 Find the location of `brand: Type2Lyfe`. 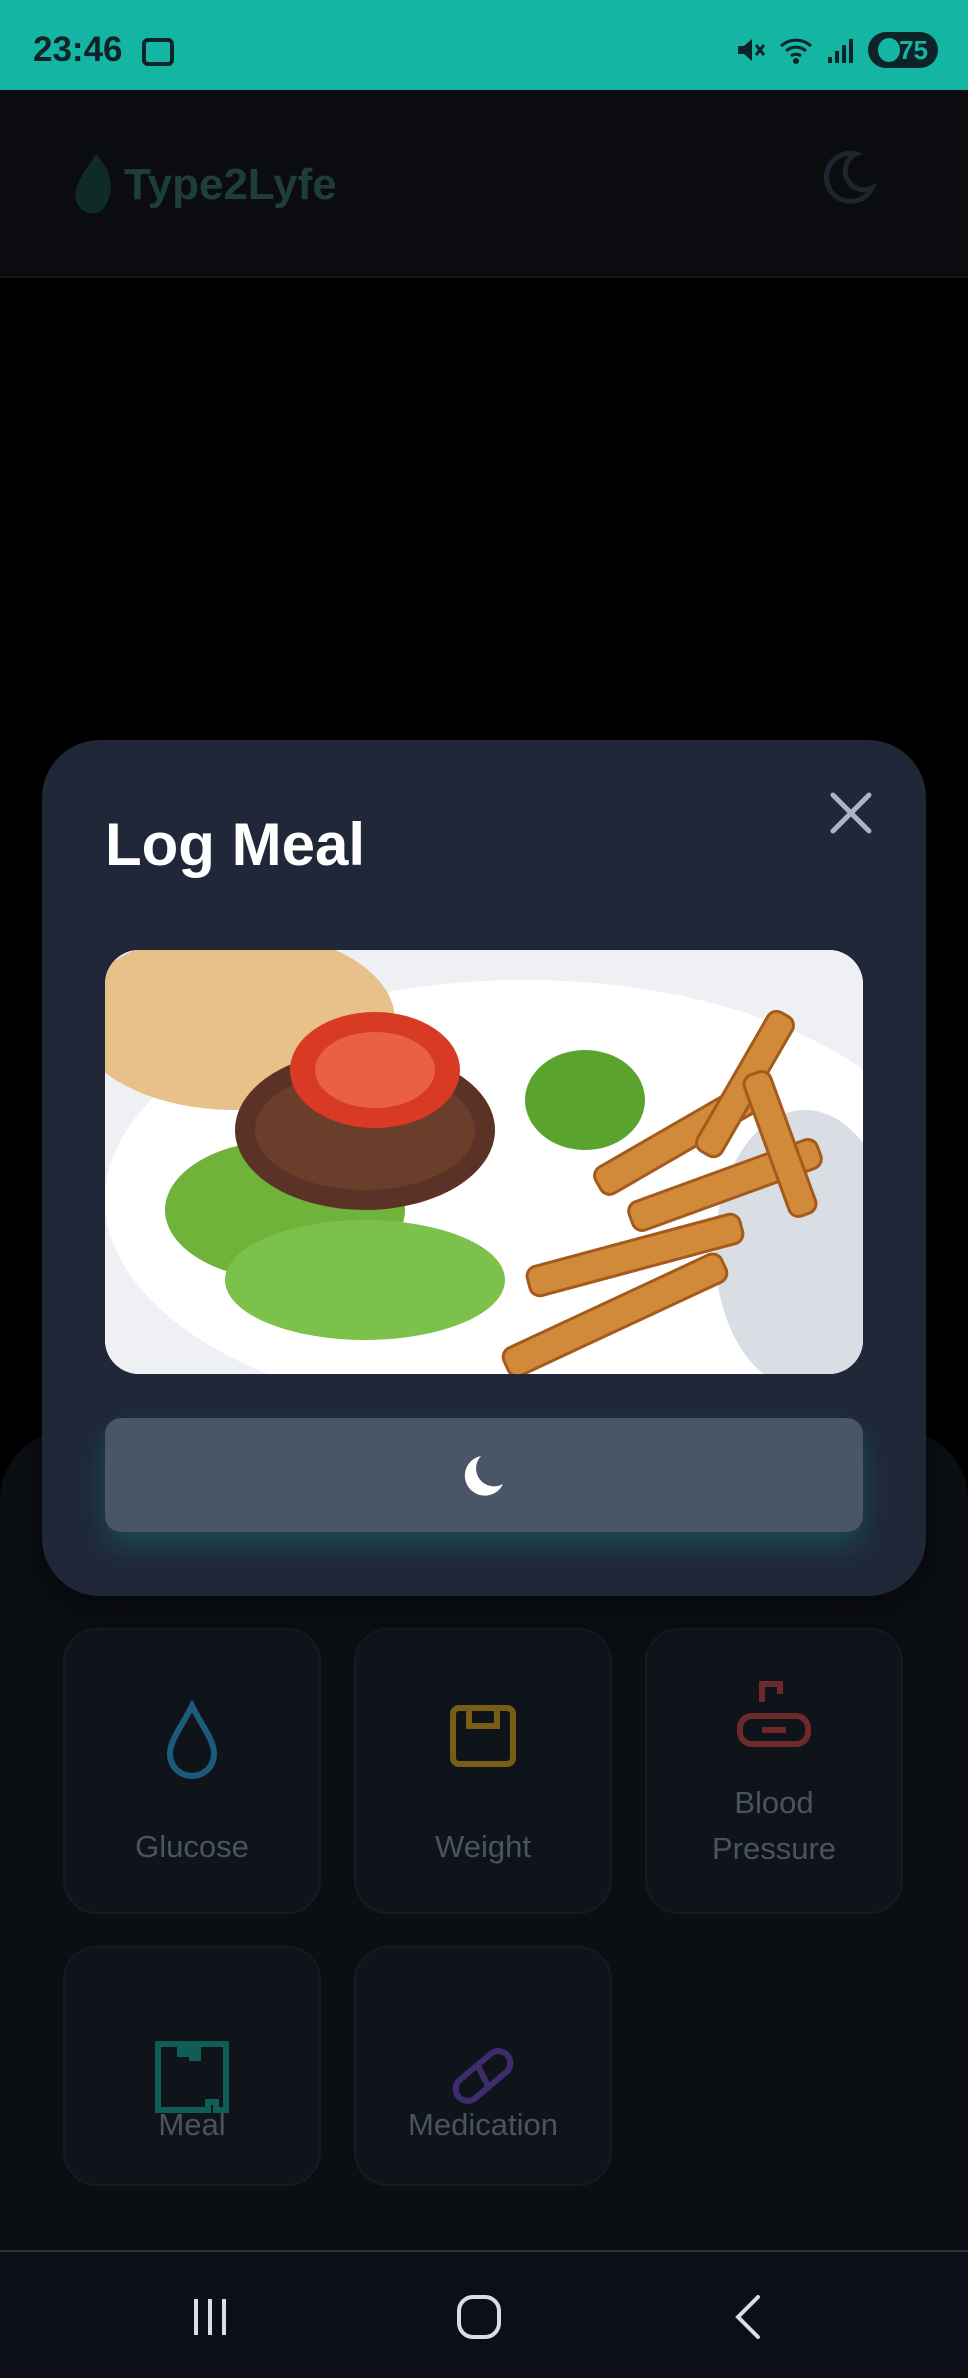

brand: Type2Lyfe is located at coordinates (204, 185).